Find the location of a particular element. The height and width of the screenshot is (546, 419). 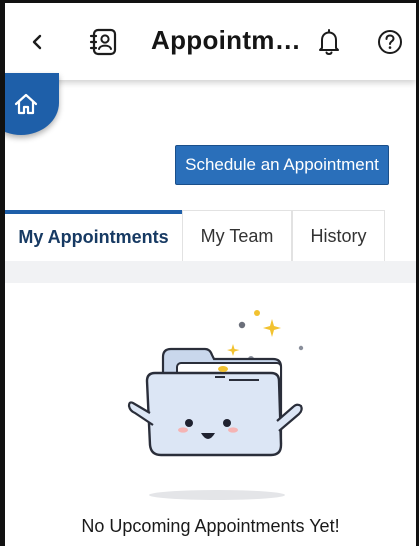

back-button is located at coordinates (38, 42).